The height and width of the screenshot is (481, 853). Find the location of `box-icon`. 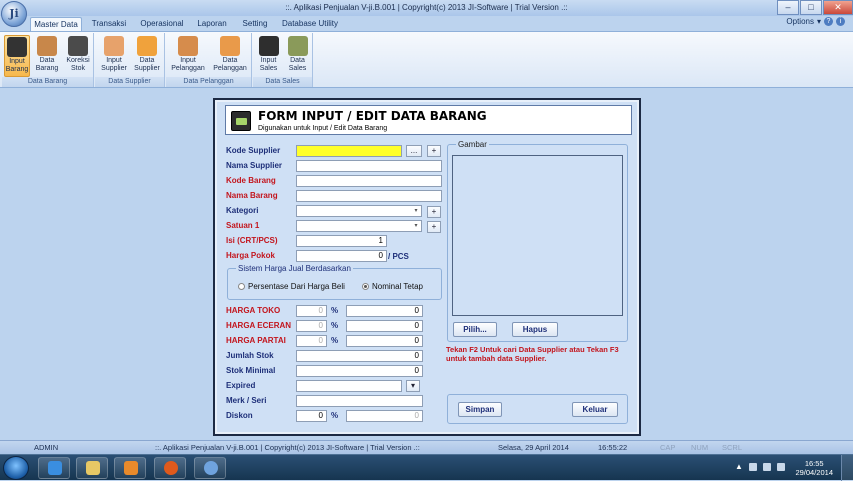

box-icon is located at coordinates (47, 46).